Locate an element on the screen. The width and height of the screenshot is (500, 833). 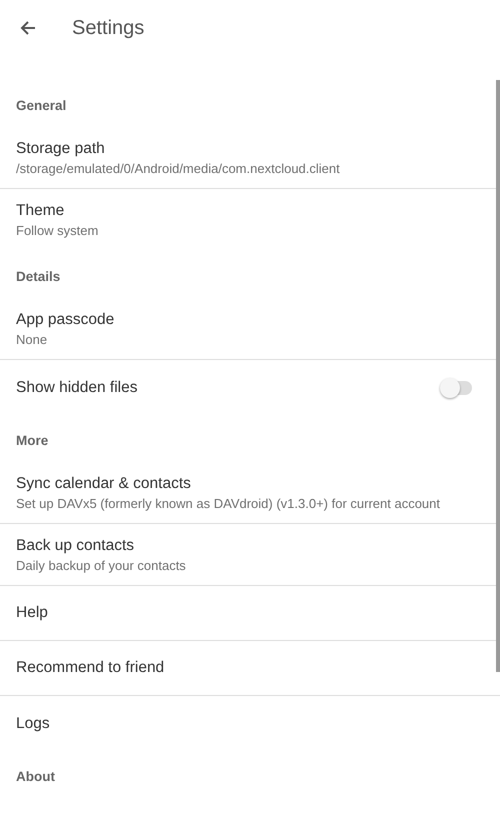
item-title: App passcode is located at coordinates (66, 319).